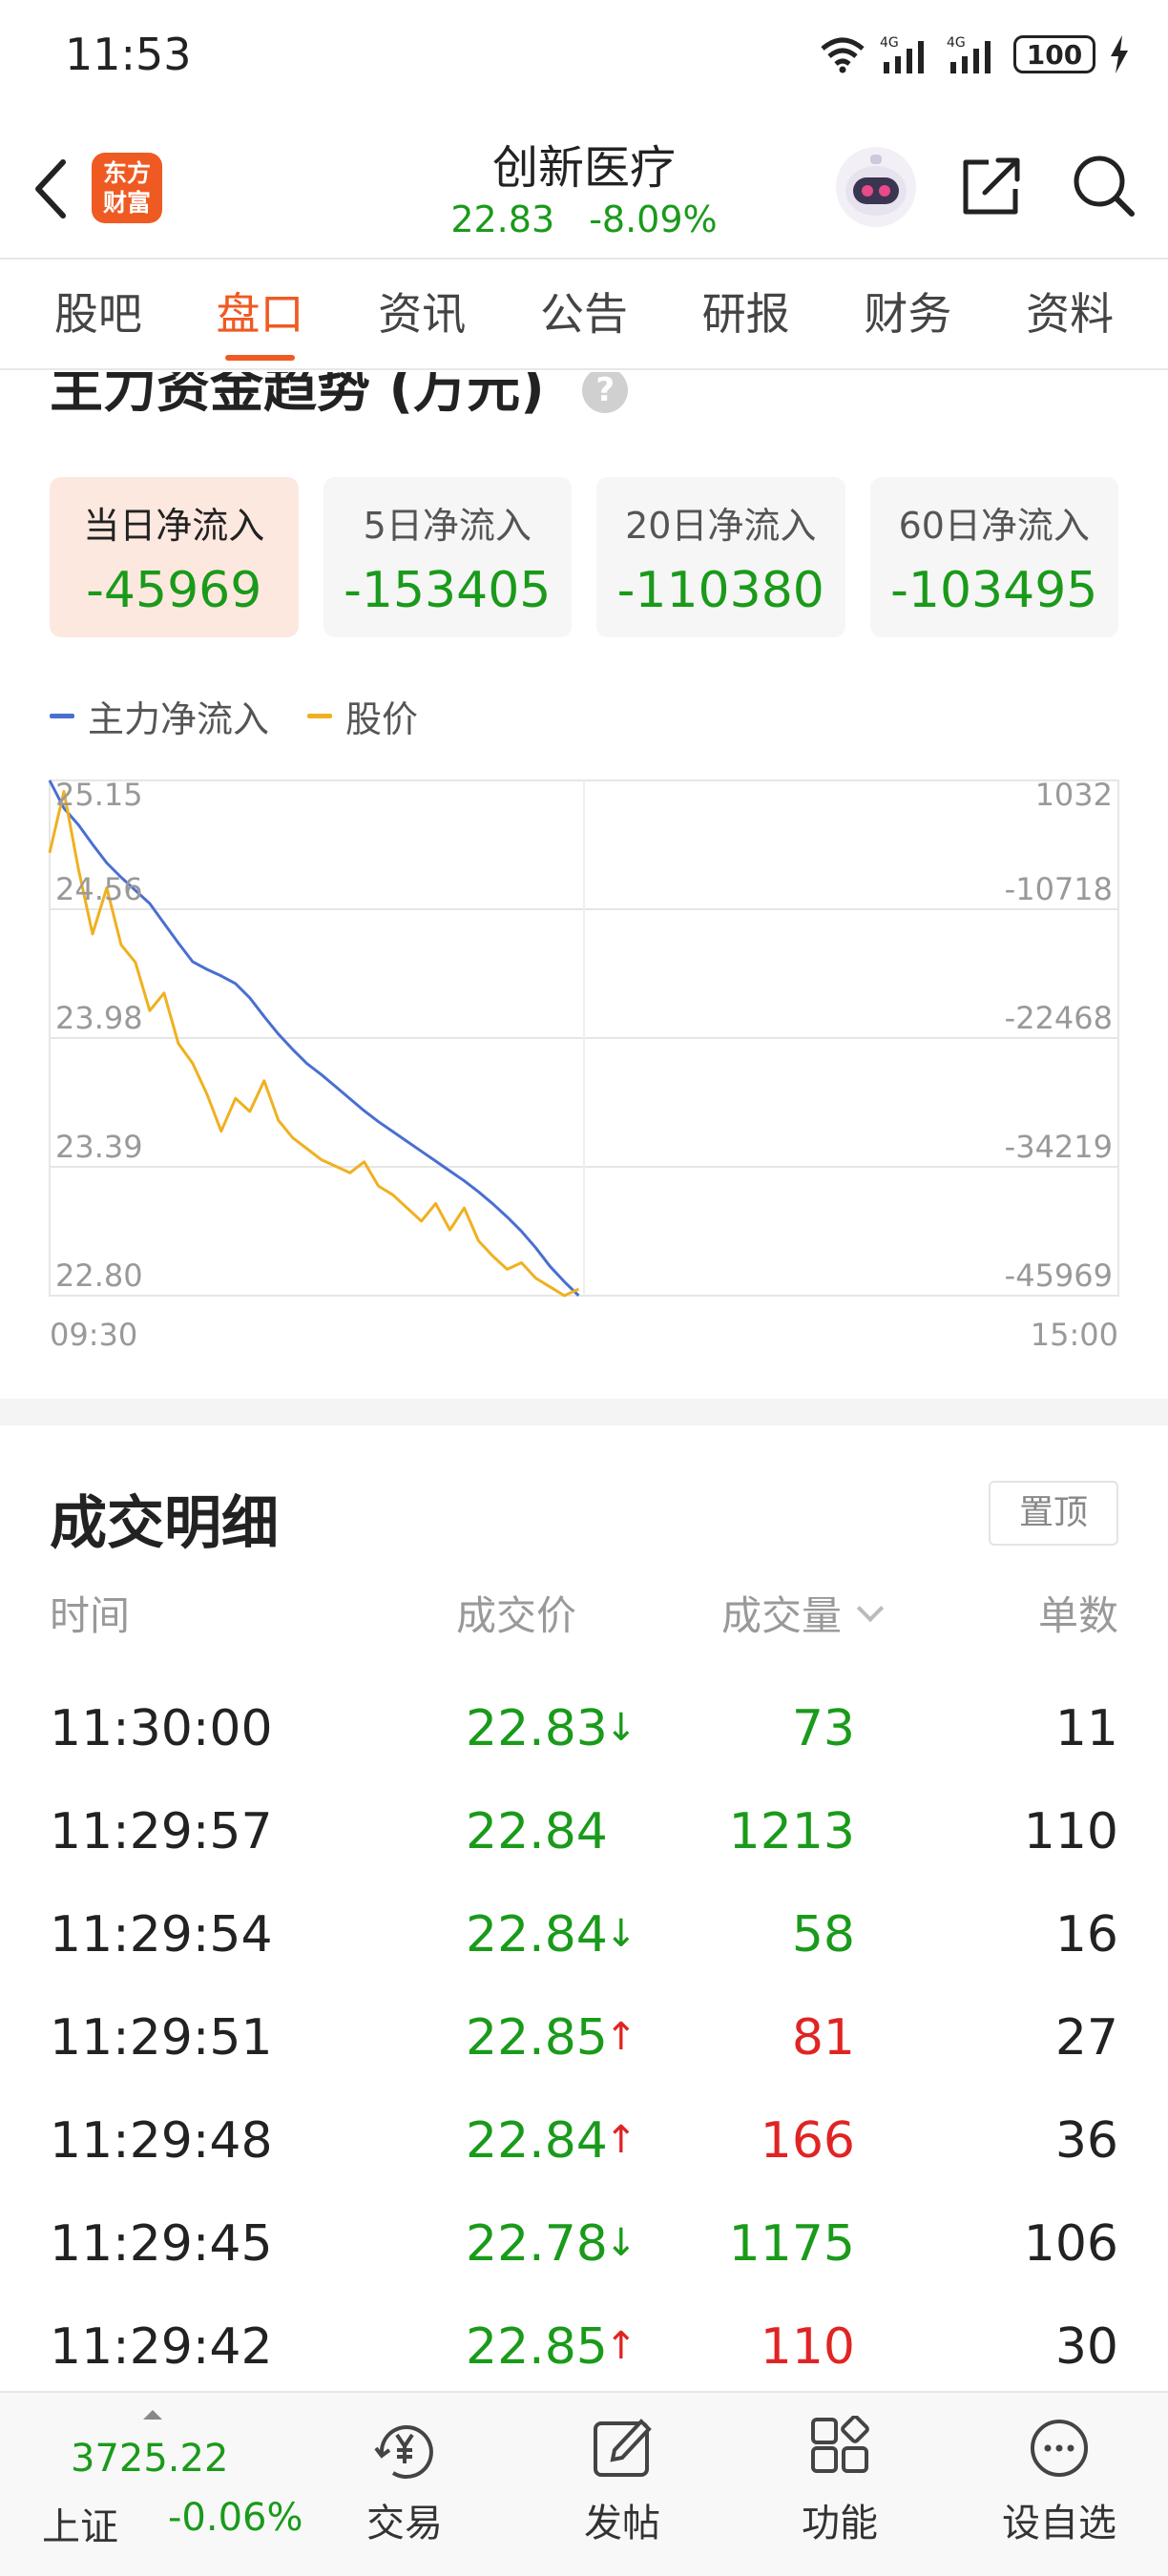  I want to click on row-price: 22.78, so click(537, 2244).